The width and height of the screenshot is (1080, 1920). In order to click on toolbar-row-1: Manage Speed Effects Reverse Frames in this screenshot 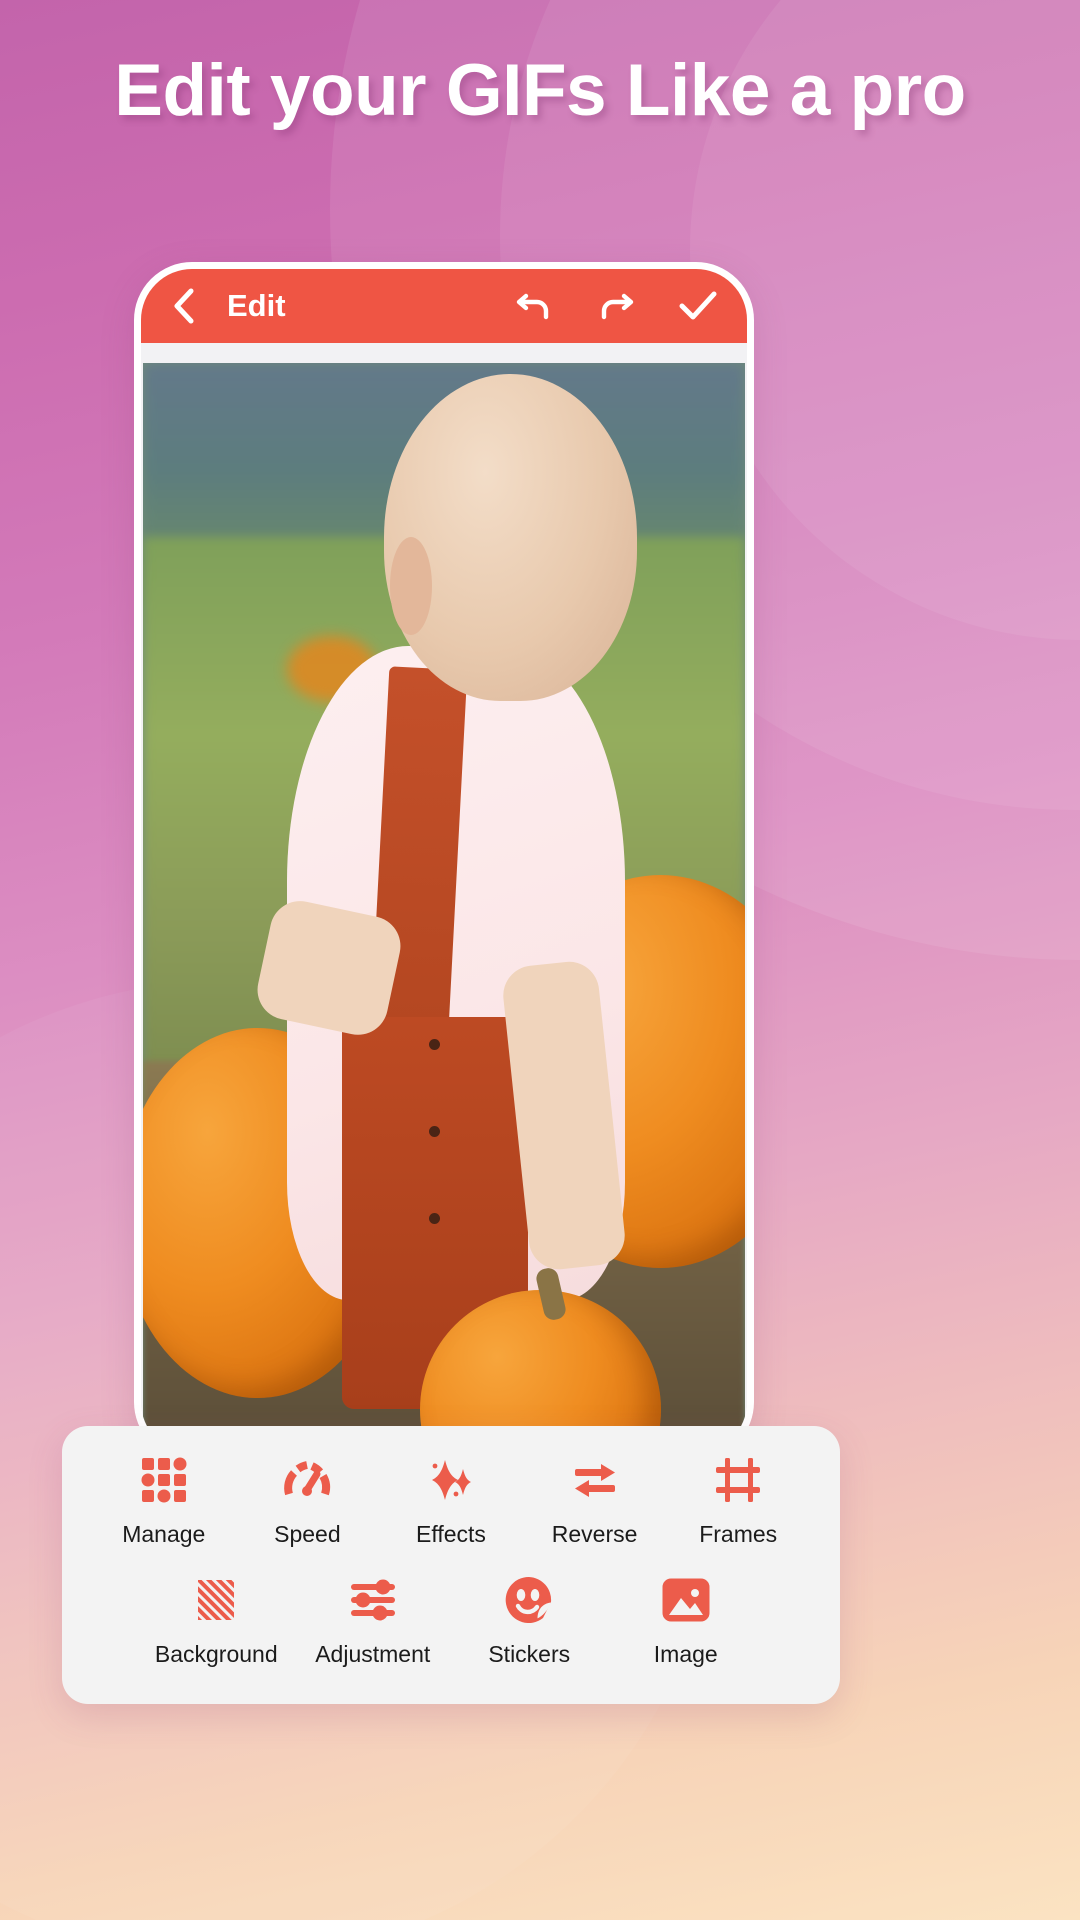, I will do `click(451, 1500)`.